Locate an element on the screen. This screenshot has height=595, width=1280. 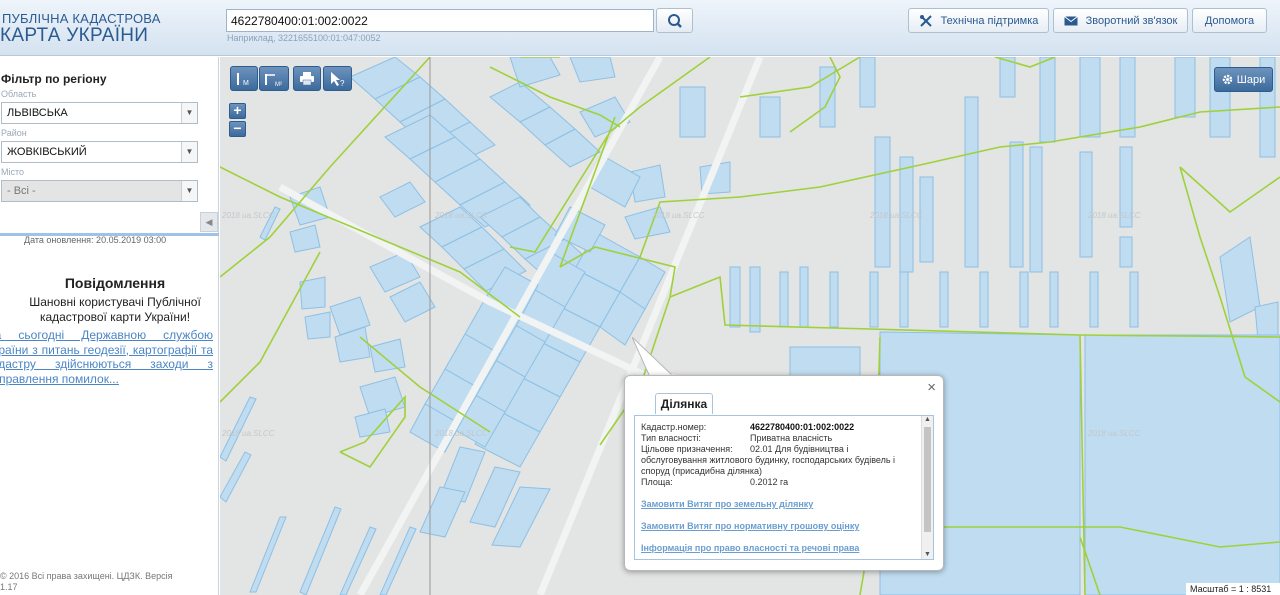
svg-text: M is located at coordinates (246, 83).